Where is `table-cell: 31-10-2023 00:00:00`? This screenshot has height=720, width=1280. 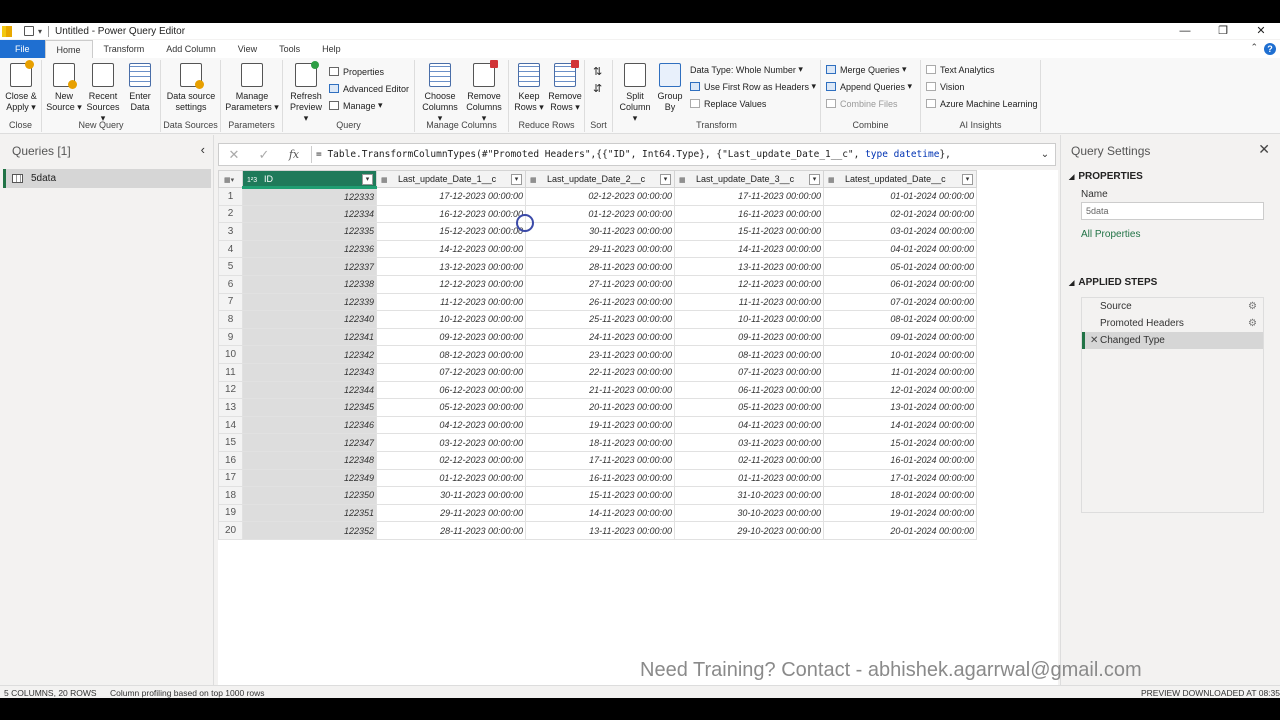
table-cell: 31-10-2023 00:00:00 is located at coordinates (749, 495).